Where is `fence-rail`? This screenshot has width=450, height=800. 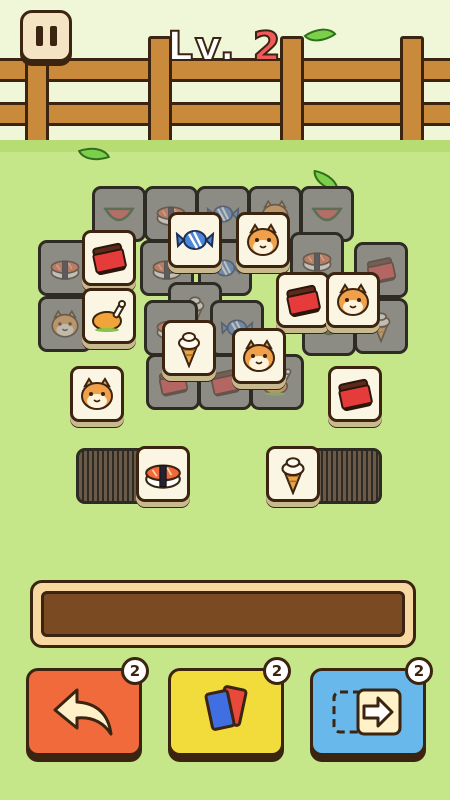
fence-rail is located at coordinates (225, 114).